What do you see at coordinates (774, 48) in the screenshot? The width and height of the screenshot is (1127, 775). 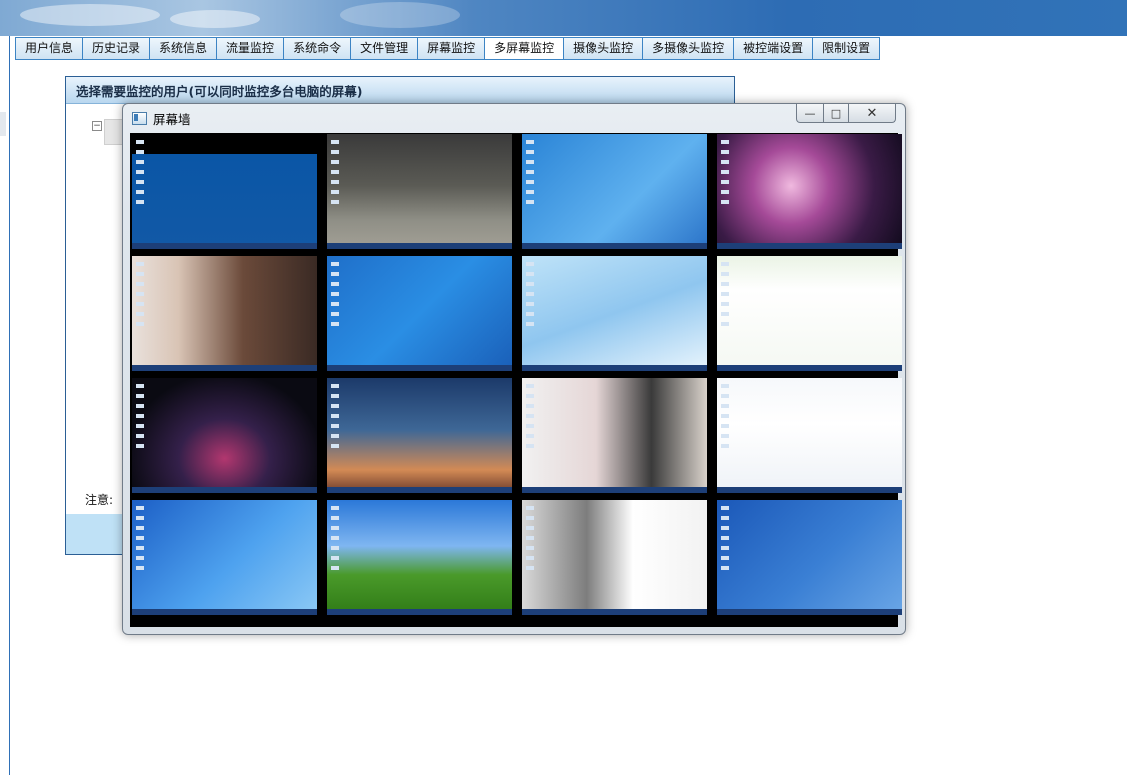 I see `tab-client-settings: 被控端设置` at bounding box center [774, 48].